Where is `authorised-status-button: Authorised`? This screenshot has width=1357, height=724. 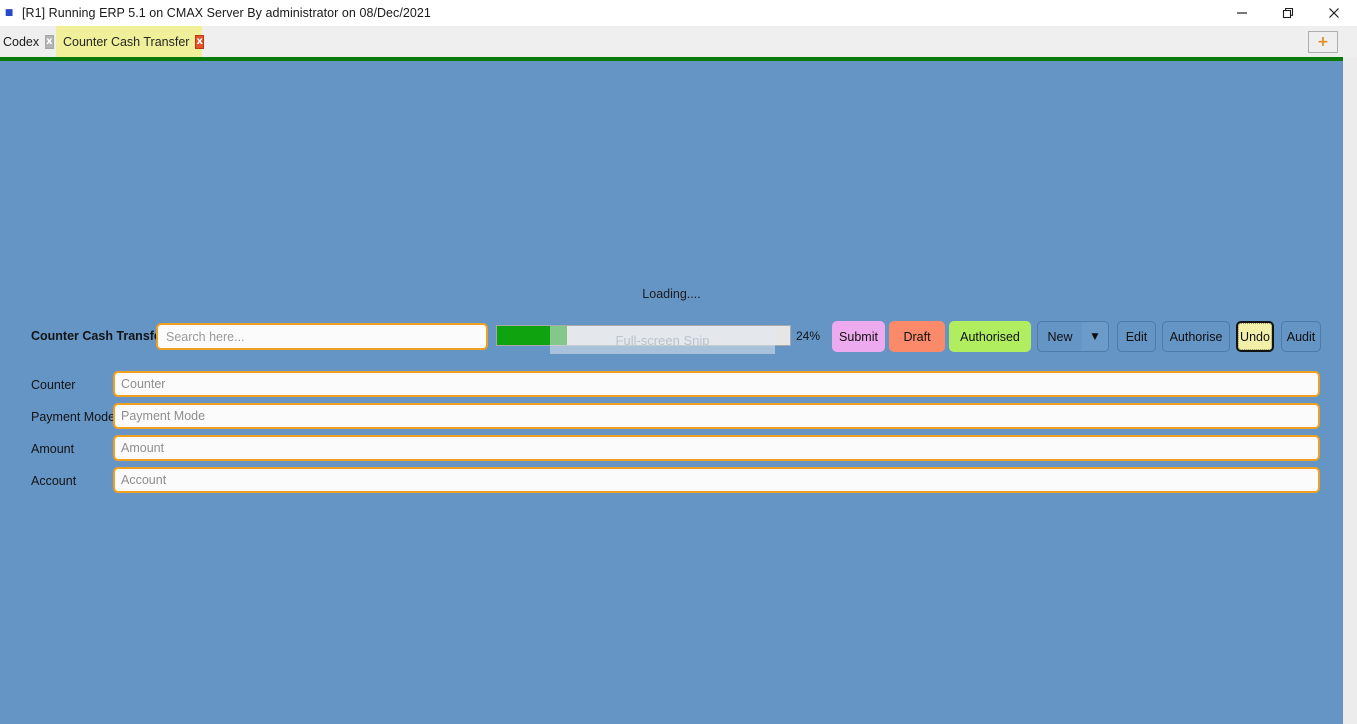
authorised-status-button: Authorised is located at coordinates (990, 336).